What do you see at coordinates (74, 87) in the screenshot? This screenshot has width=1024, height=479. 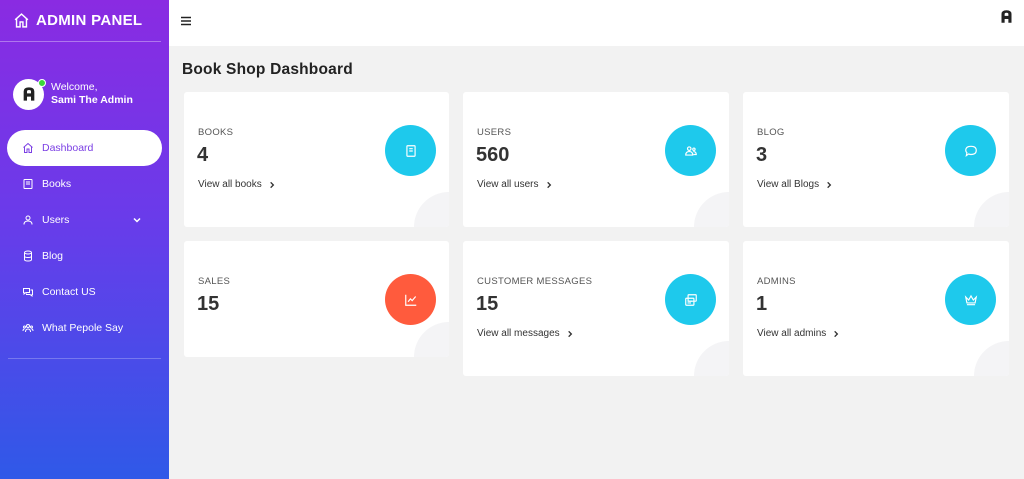 I see `welcome-label: Welcome,` at bounding box center [74, 87].